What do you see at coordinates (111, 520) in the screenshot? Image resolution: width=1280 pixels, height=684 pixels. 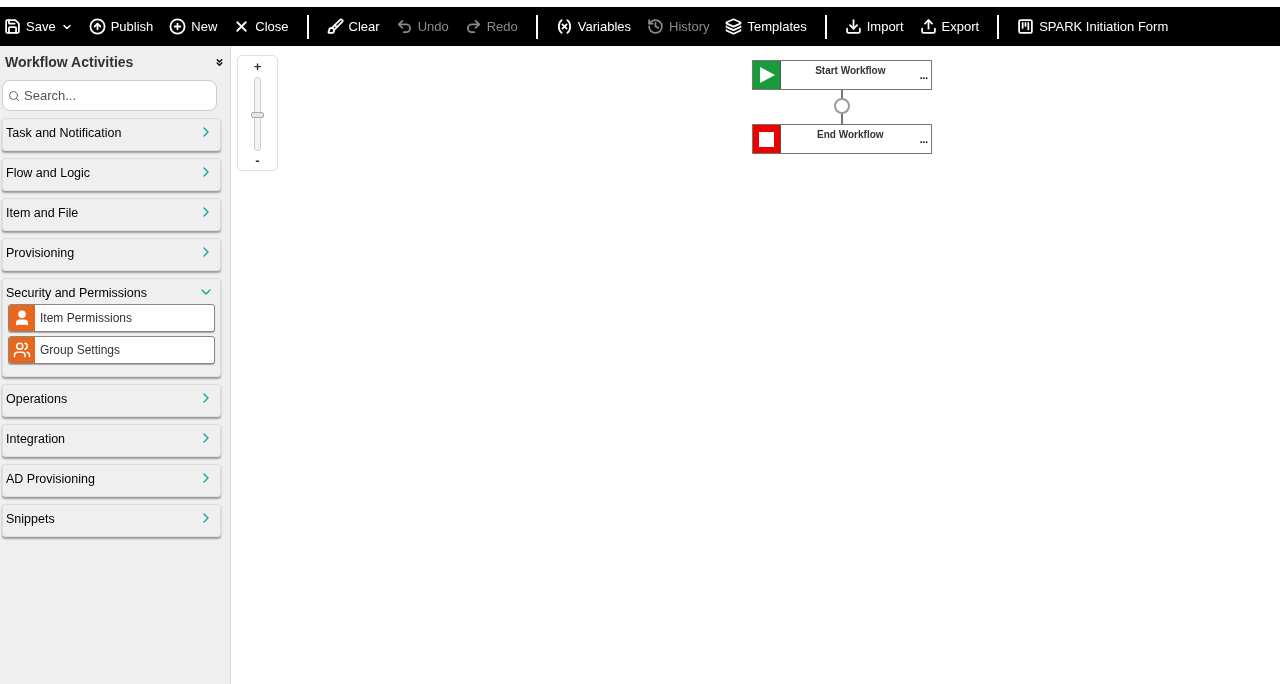 I see `category-header: Snippets` at bounding box center [111, 520].